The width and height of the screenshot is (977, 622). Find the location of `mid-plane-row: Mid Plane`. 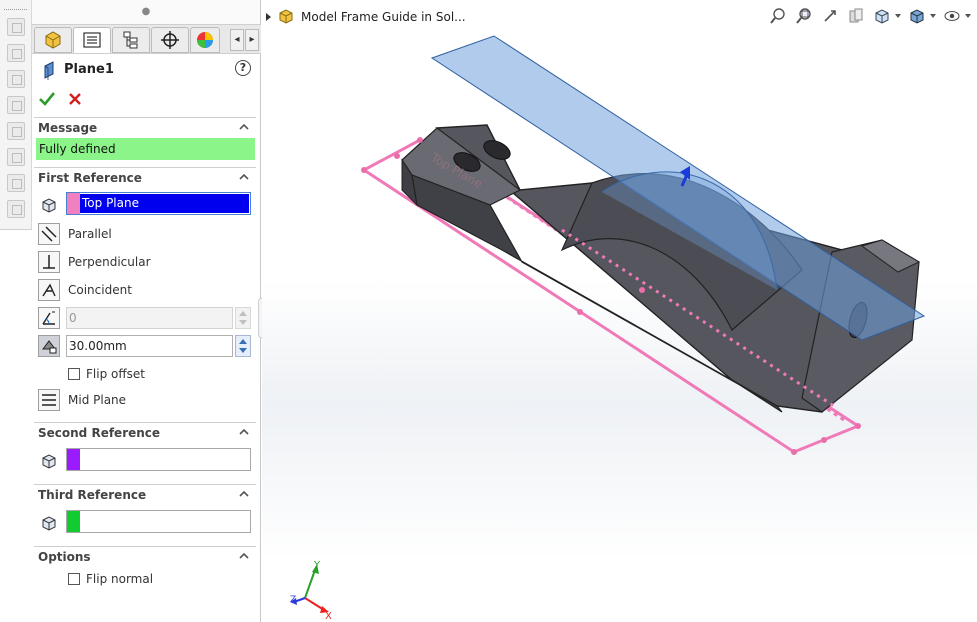

mid-plane-row: Mid Plane is located at coordinates (82, 400).